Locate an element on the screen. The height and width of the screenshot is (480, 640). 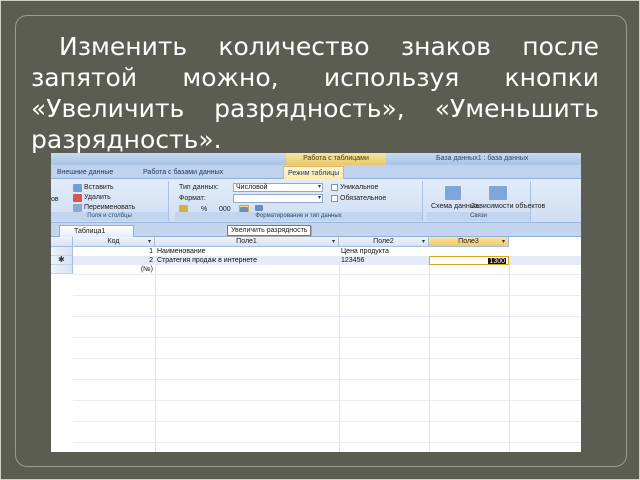
decrease-decimals-button is located at coordinates (259, 208).